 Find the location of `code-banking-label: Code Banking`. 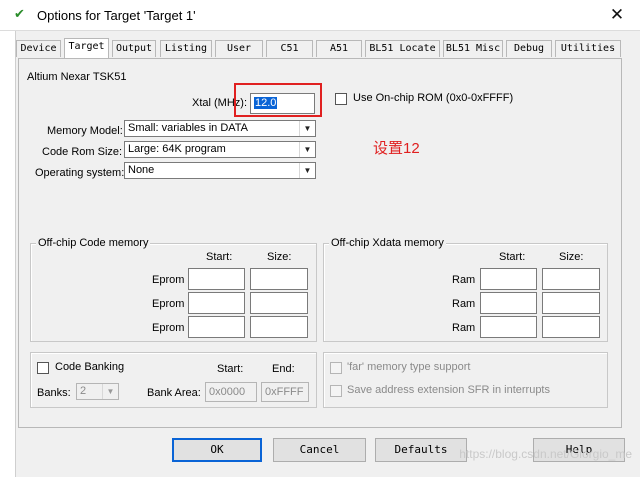

code-banking-label: Code Banking is located at coordinates (90, 367).